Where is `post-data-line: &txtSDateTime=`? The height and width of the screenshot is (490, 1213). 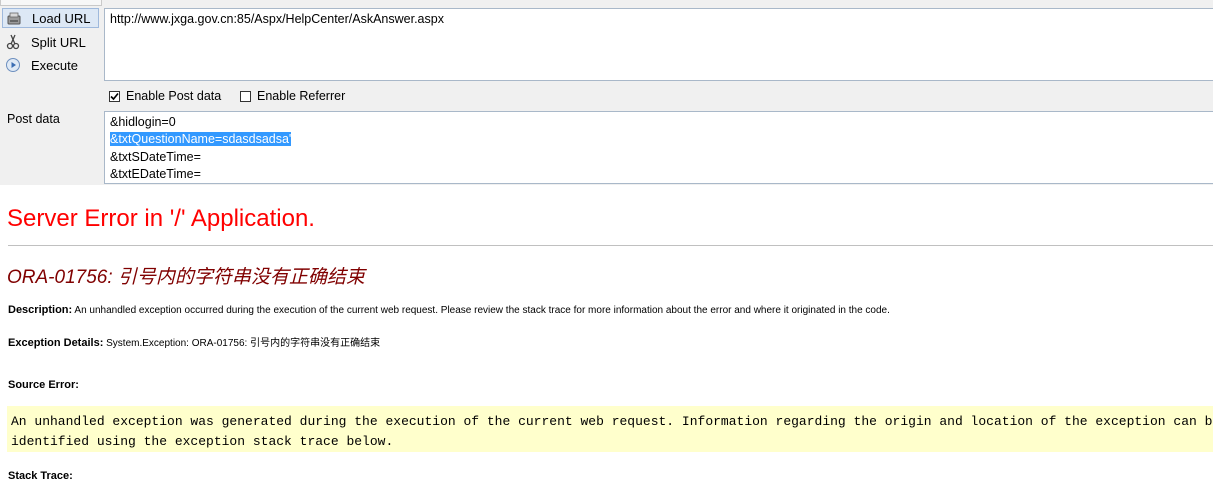
post-data-line: &txtSDateTime= is located at coordinates (155, 156).